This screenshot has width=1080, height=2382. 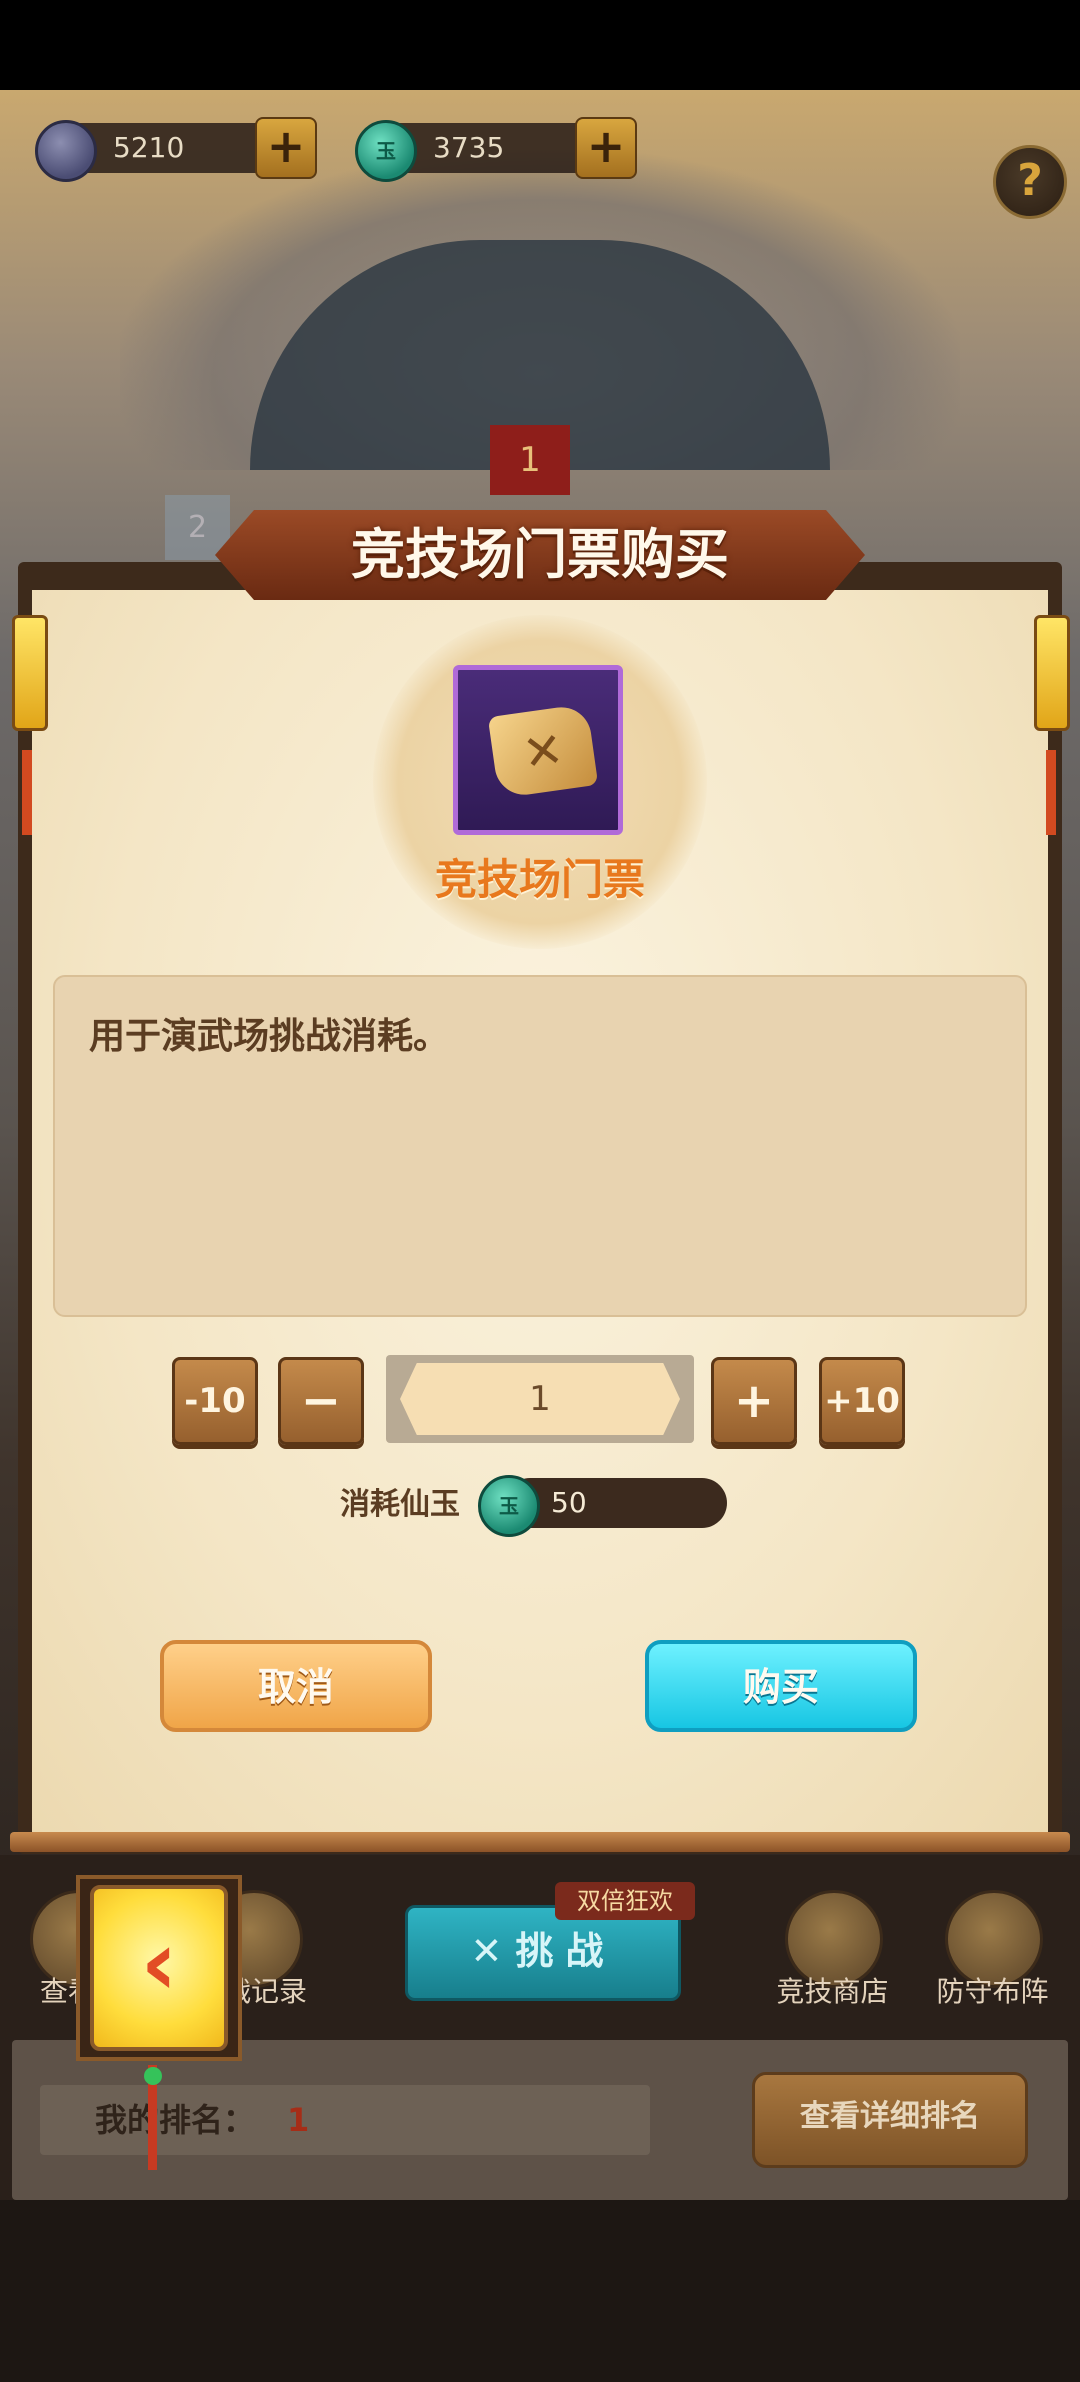 What do you see at coordinates (149, 147) in the screenshot?
I see `gem-count: 5210` at bounding box center [149, 147].